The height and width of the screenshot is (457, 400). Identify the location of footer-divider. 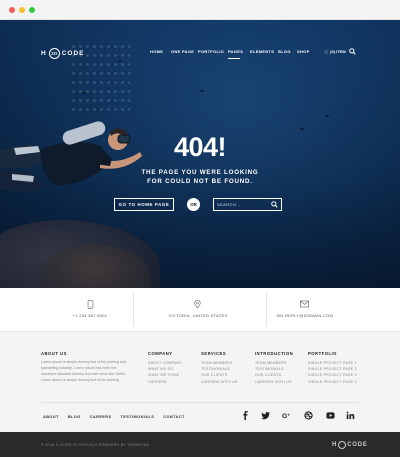
(200, 402).